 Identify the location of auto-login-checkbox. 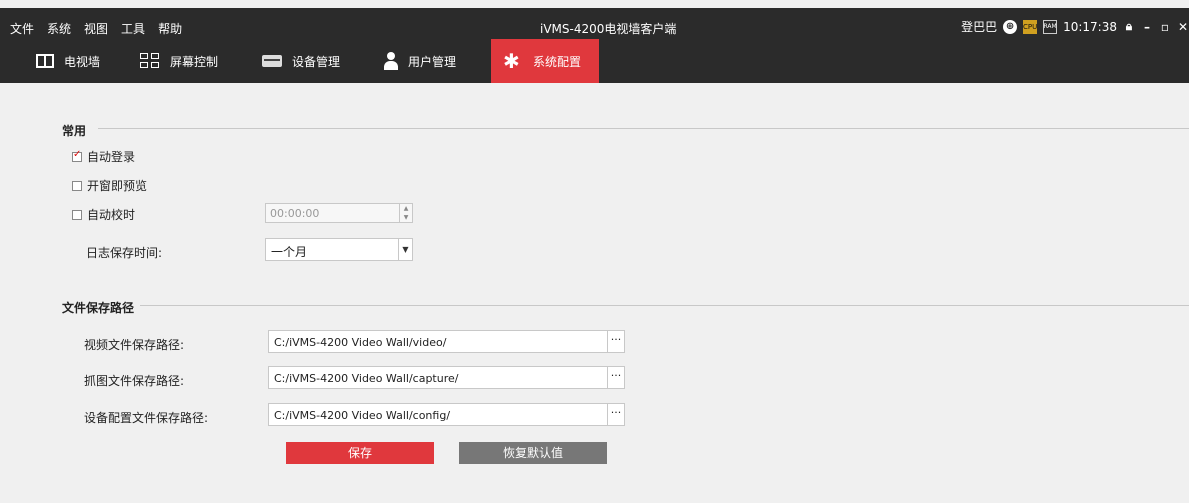
(77, 155).